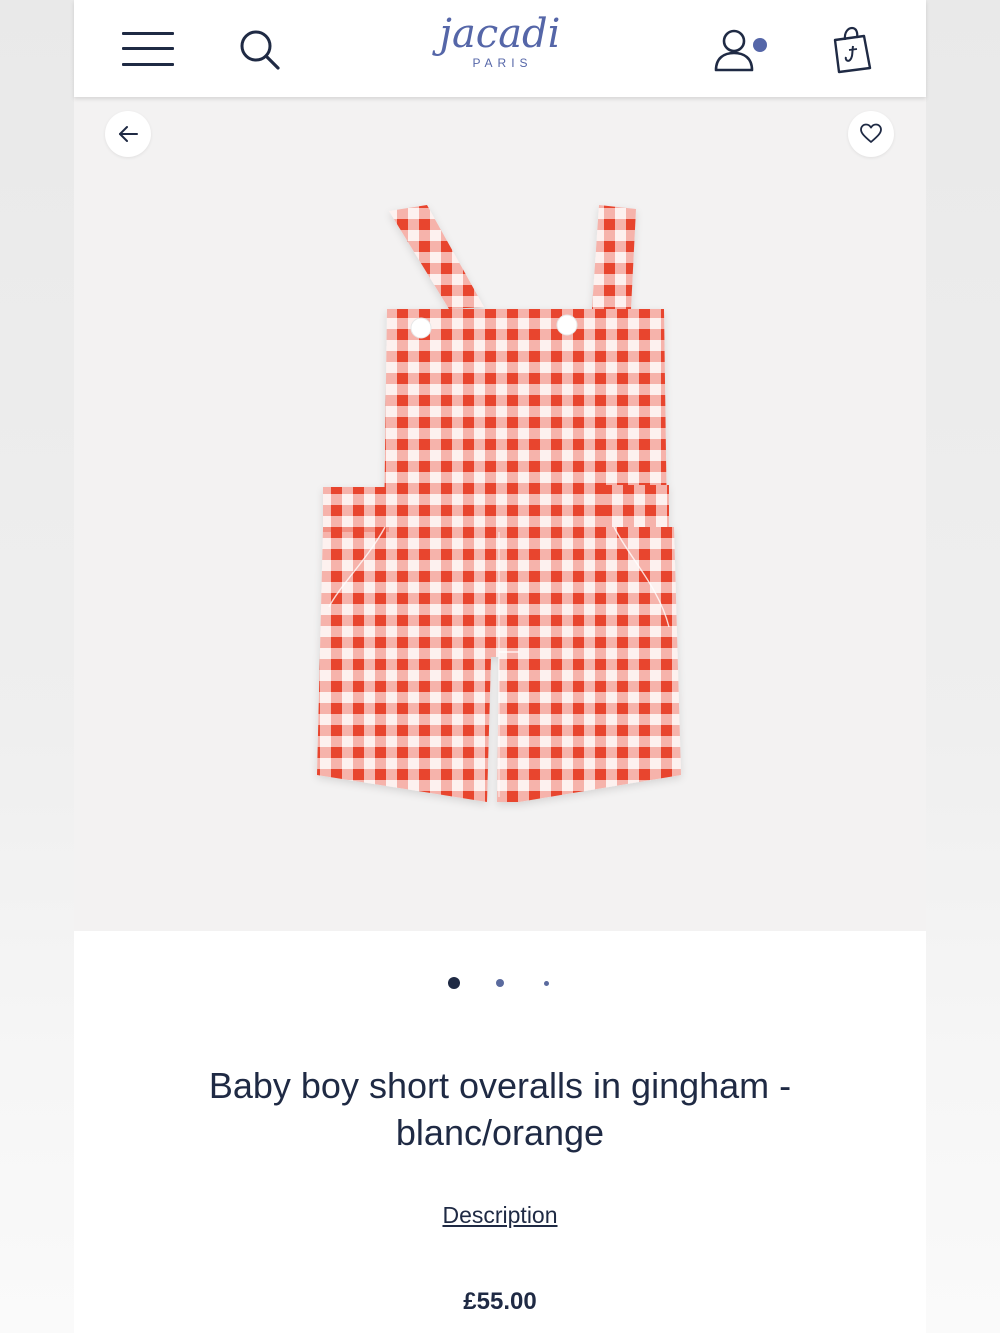 The image size is (1000, 1333). I want to click on search-icon, so click(260, 50).